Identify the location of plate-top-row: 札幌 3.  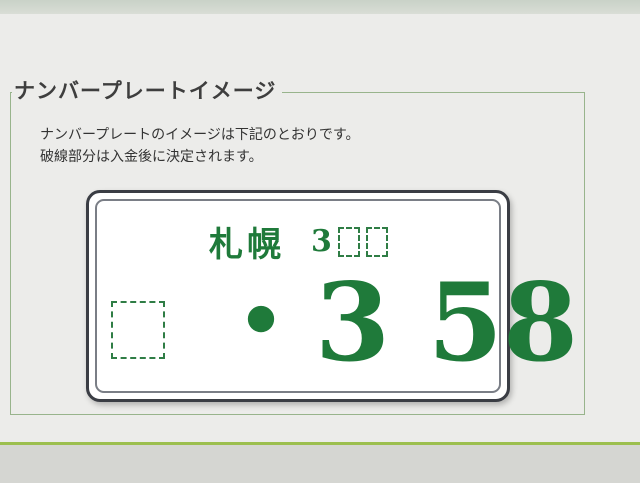
(298, 241).